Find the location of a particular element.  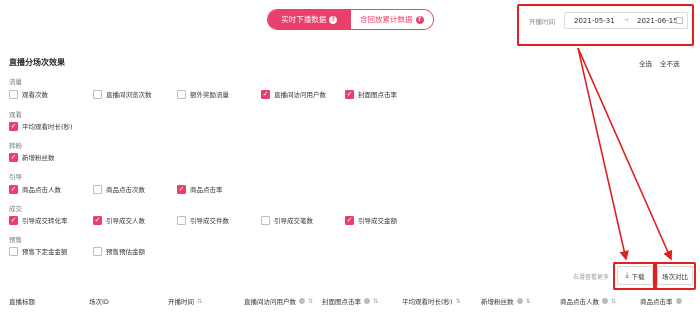

annotation-arrows is located at coordinates (625, 154).